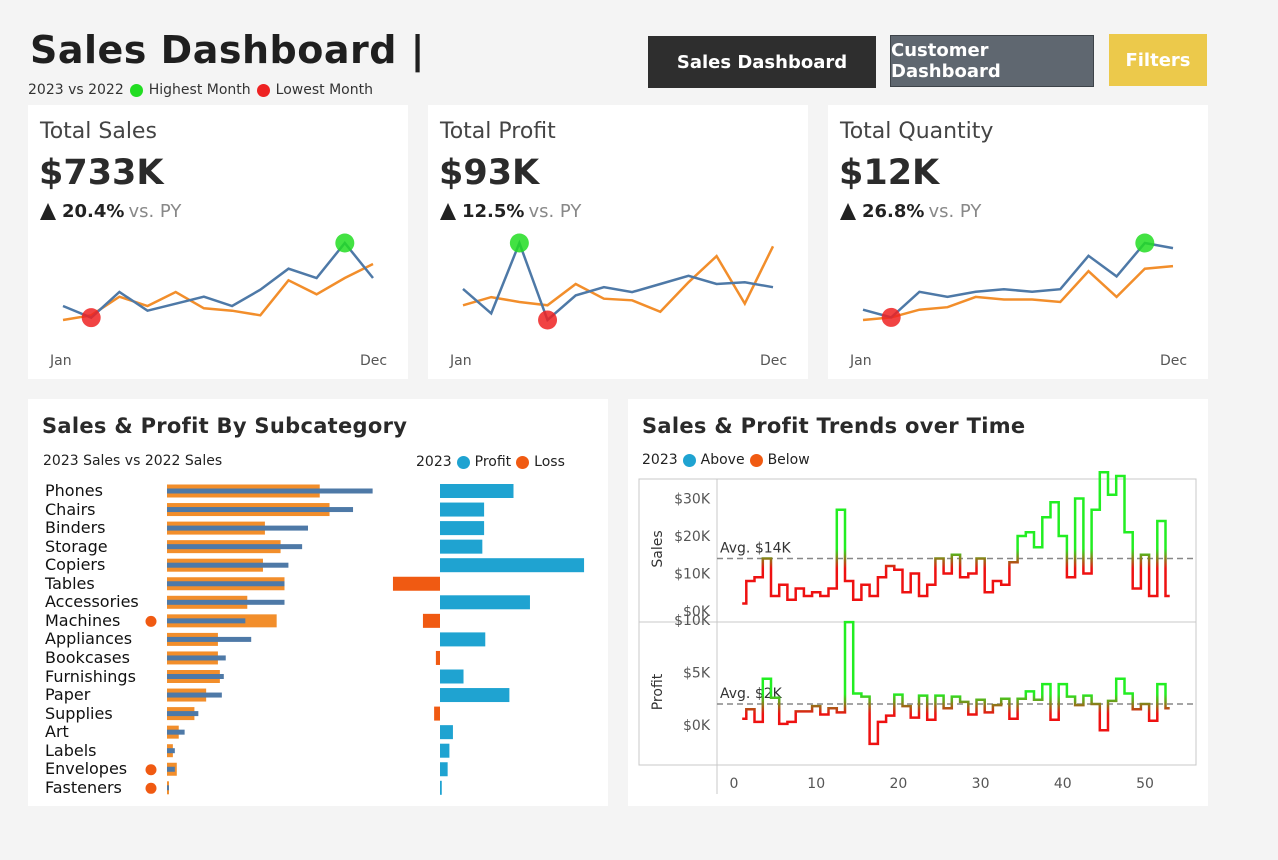 This screenshot has height=860, width=1278. I want to click on kpi-change: 20.4% vs. PY, so click(110, 211).